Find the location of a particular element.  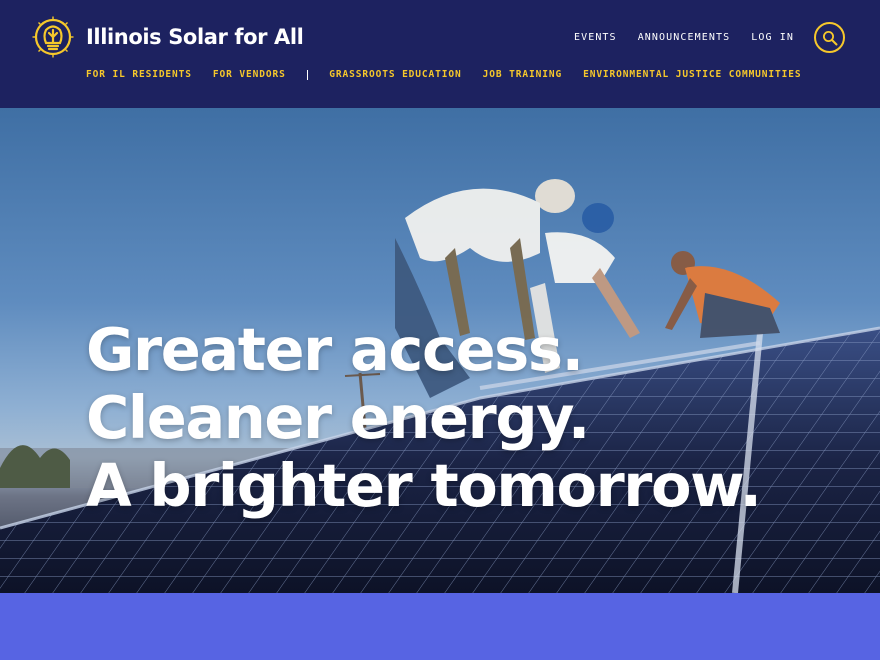

content-band is located at coordinates (440, 626).